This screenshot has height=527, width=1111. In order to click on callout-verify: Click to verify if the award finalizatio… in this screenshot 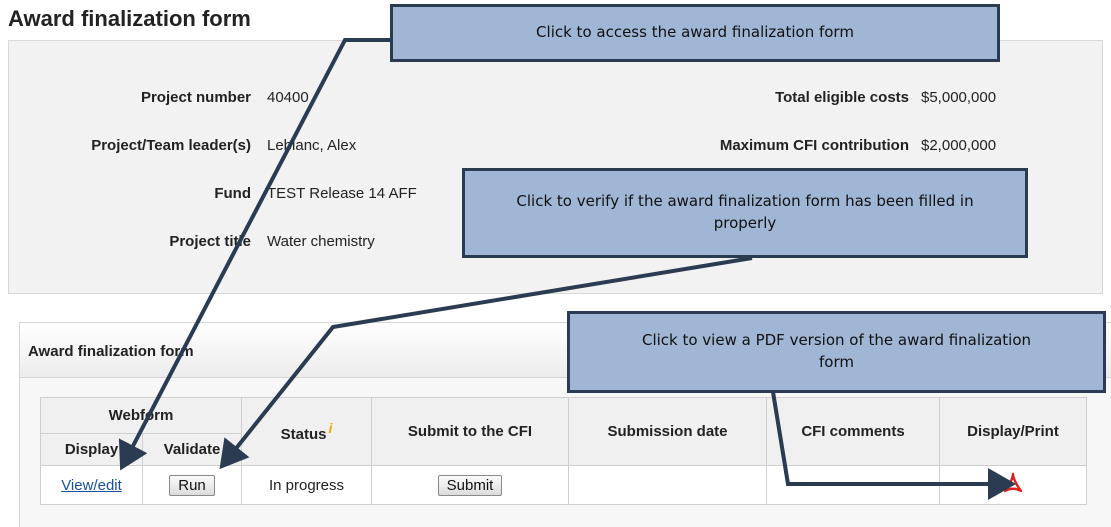, I will do `click(745, 213)`.